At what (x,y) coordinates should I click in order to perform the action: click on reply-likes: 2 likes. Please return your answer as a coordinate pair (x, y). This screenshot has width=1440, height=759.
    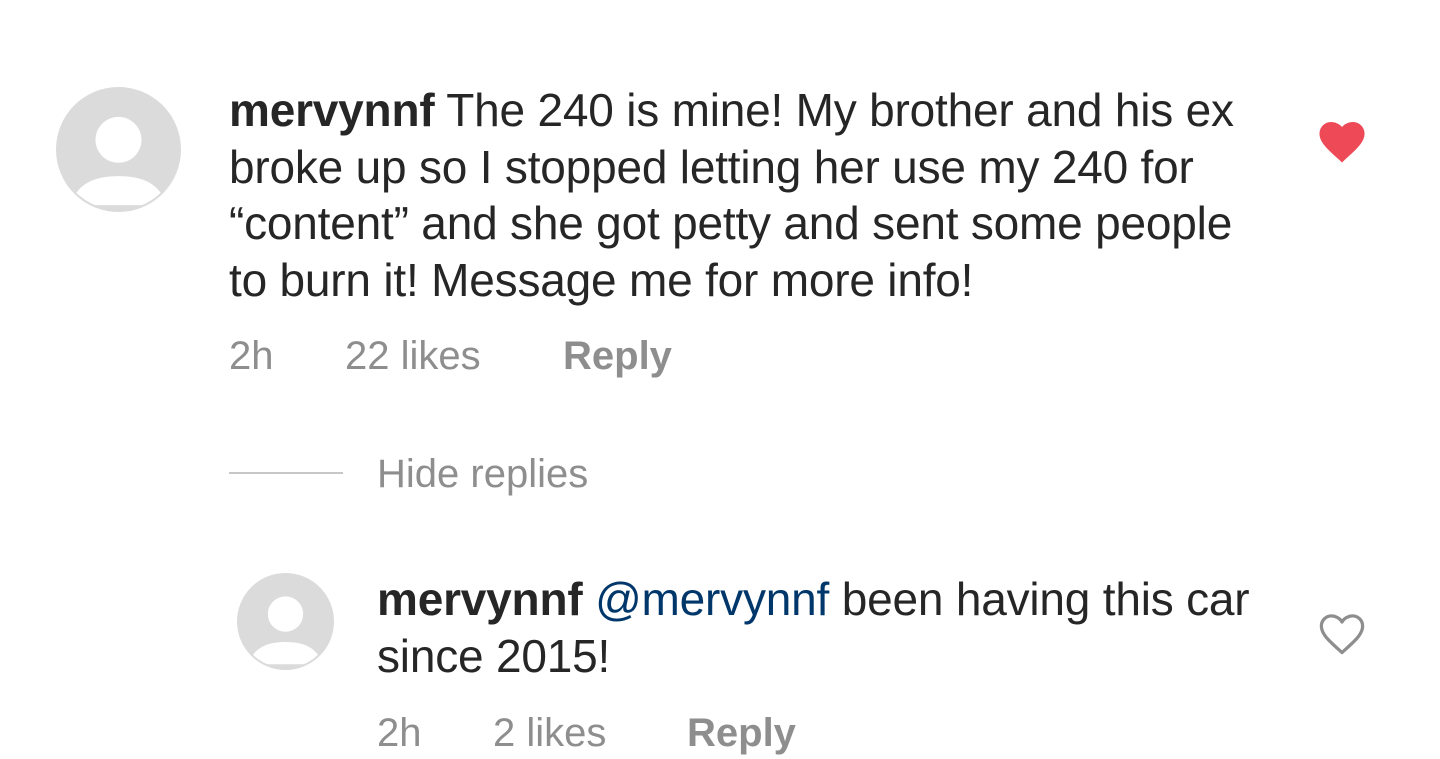
    Looking at the image, I should click on (549, 733).